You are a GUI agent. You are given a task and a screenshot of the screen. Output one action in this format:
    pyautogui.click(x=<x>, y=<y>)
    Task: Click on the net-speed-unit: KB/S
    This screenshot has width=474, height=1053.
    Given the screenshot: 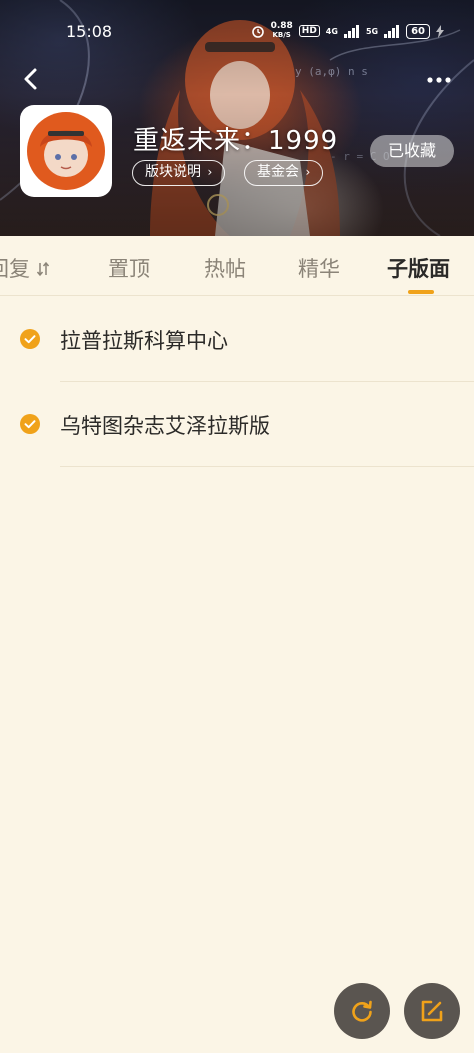 What is the action you would take?
    pyautogui.click(x=281, y=35)
    